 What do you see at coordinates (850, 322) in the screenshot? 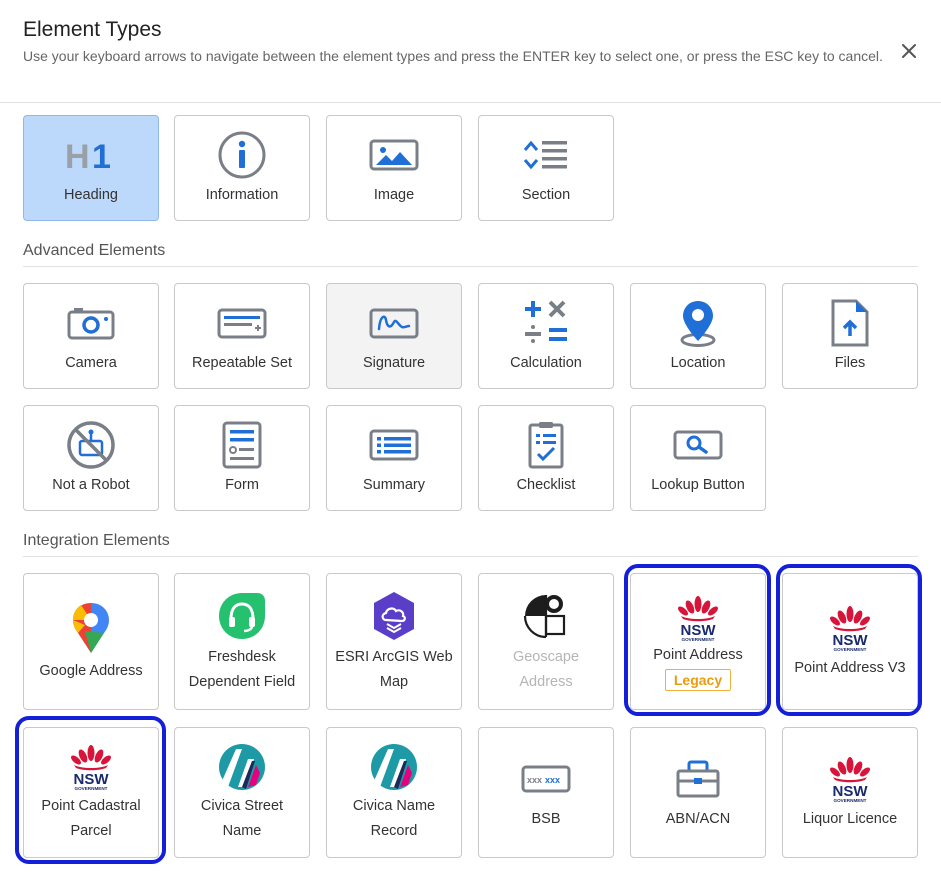
I see `file-upload-icon` at bounding box center [850, 322].